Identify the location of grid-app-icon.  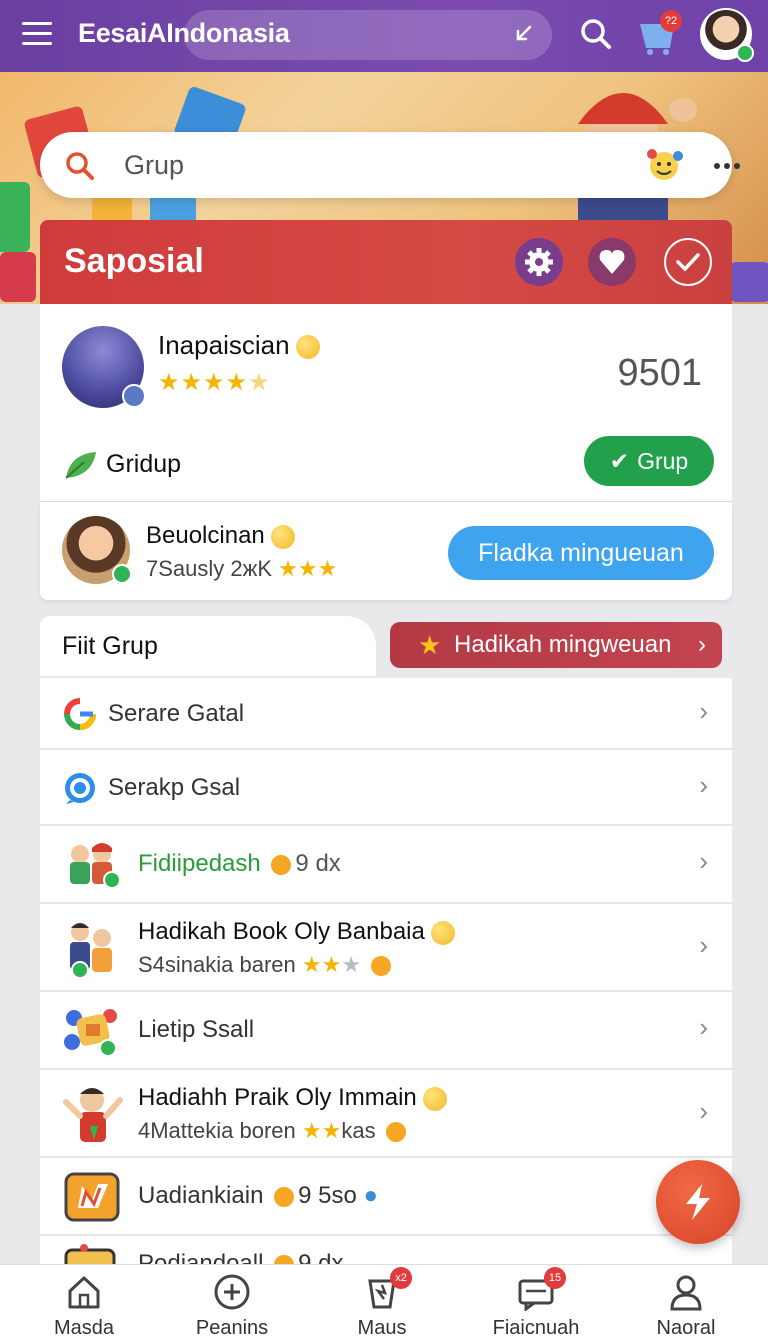
(90, 1033).